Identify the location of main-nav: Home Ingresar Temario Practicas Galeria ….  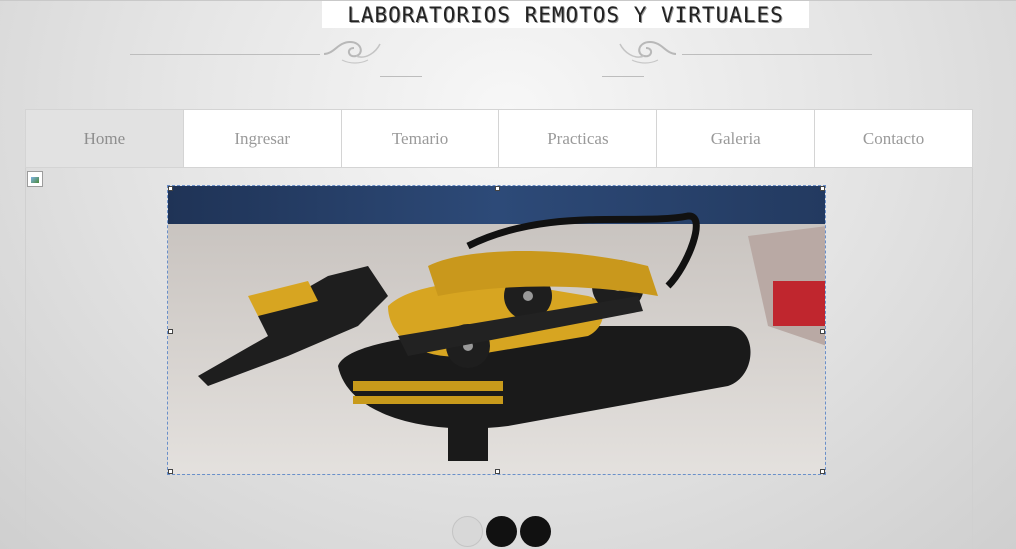
(499, 138).